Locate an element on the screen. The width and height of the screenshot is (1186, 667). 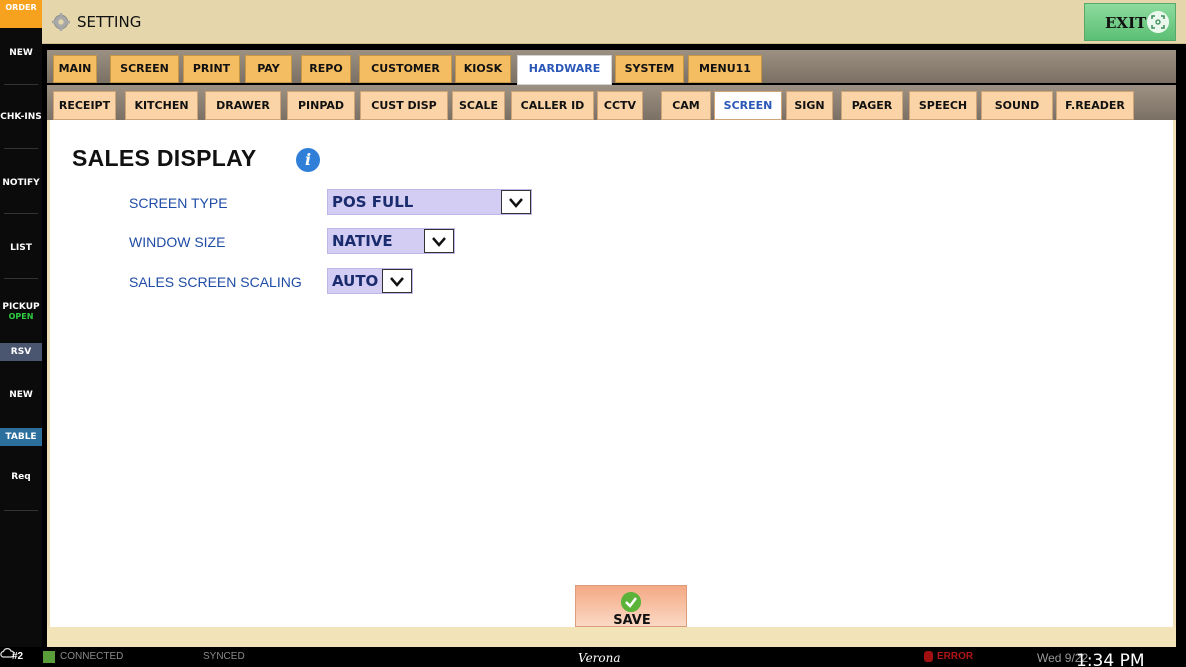
tab-print: PRINT is located at coordinates (211, 69).